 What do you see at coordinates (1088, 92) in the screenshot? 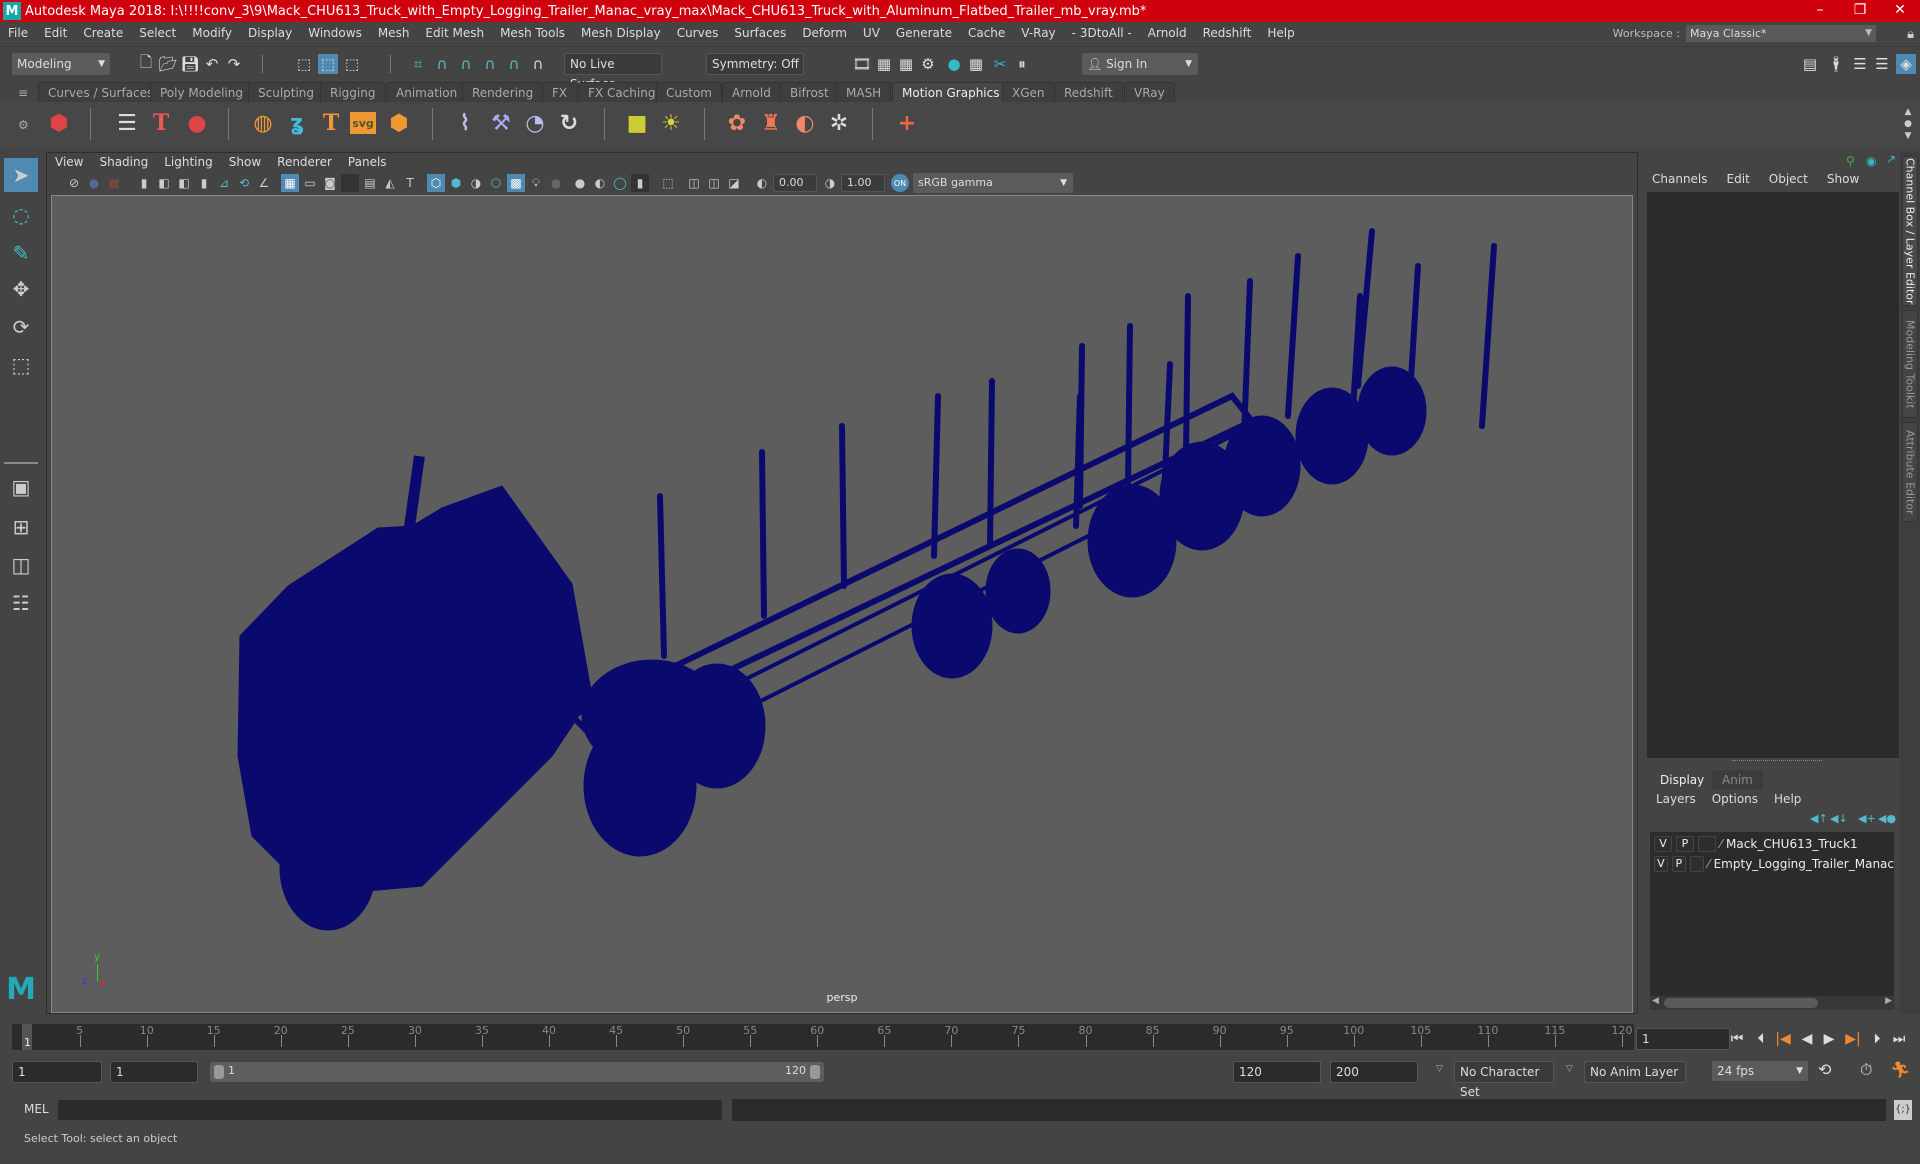
I see `shelf-tab-redshift: Redshift` at bounding box center [1088, 92].